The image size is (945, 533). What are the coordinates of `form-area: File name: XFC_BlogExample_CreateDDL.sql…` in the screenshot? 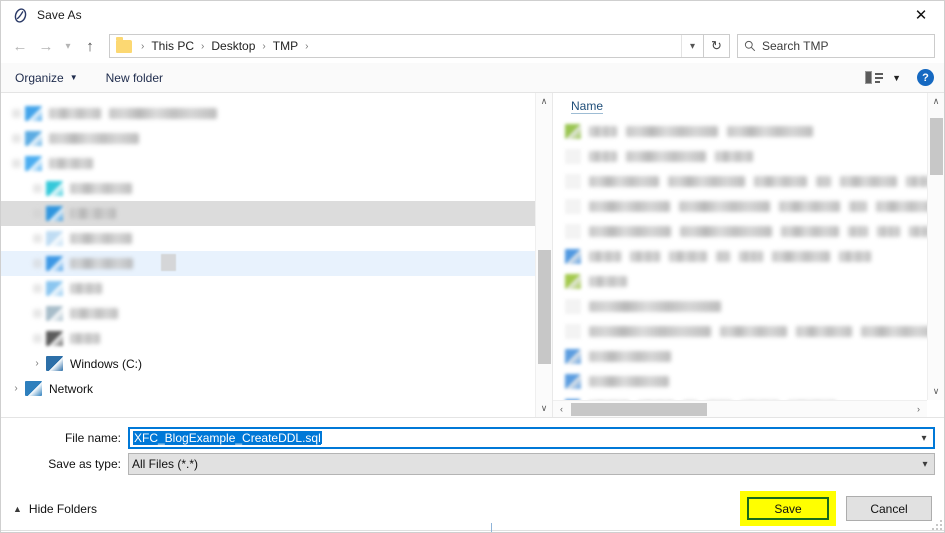 It's located at (472, 451).